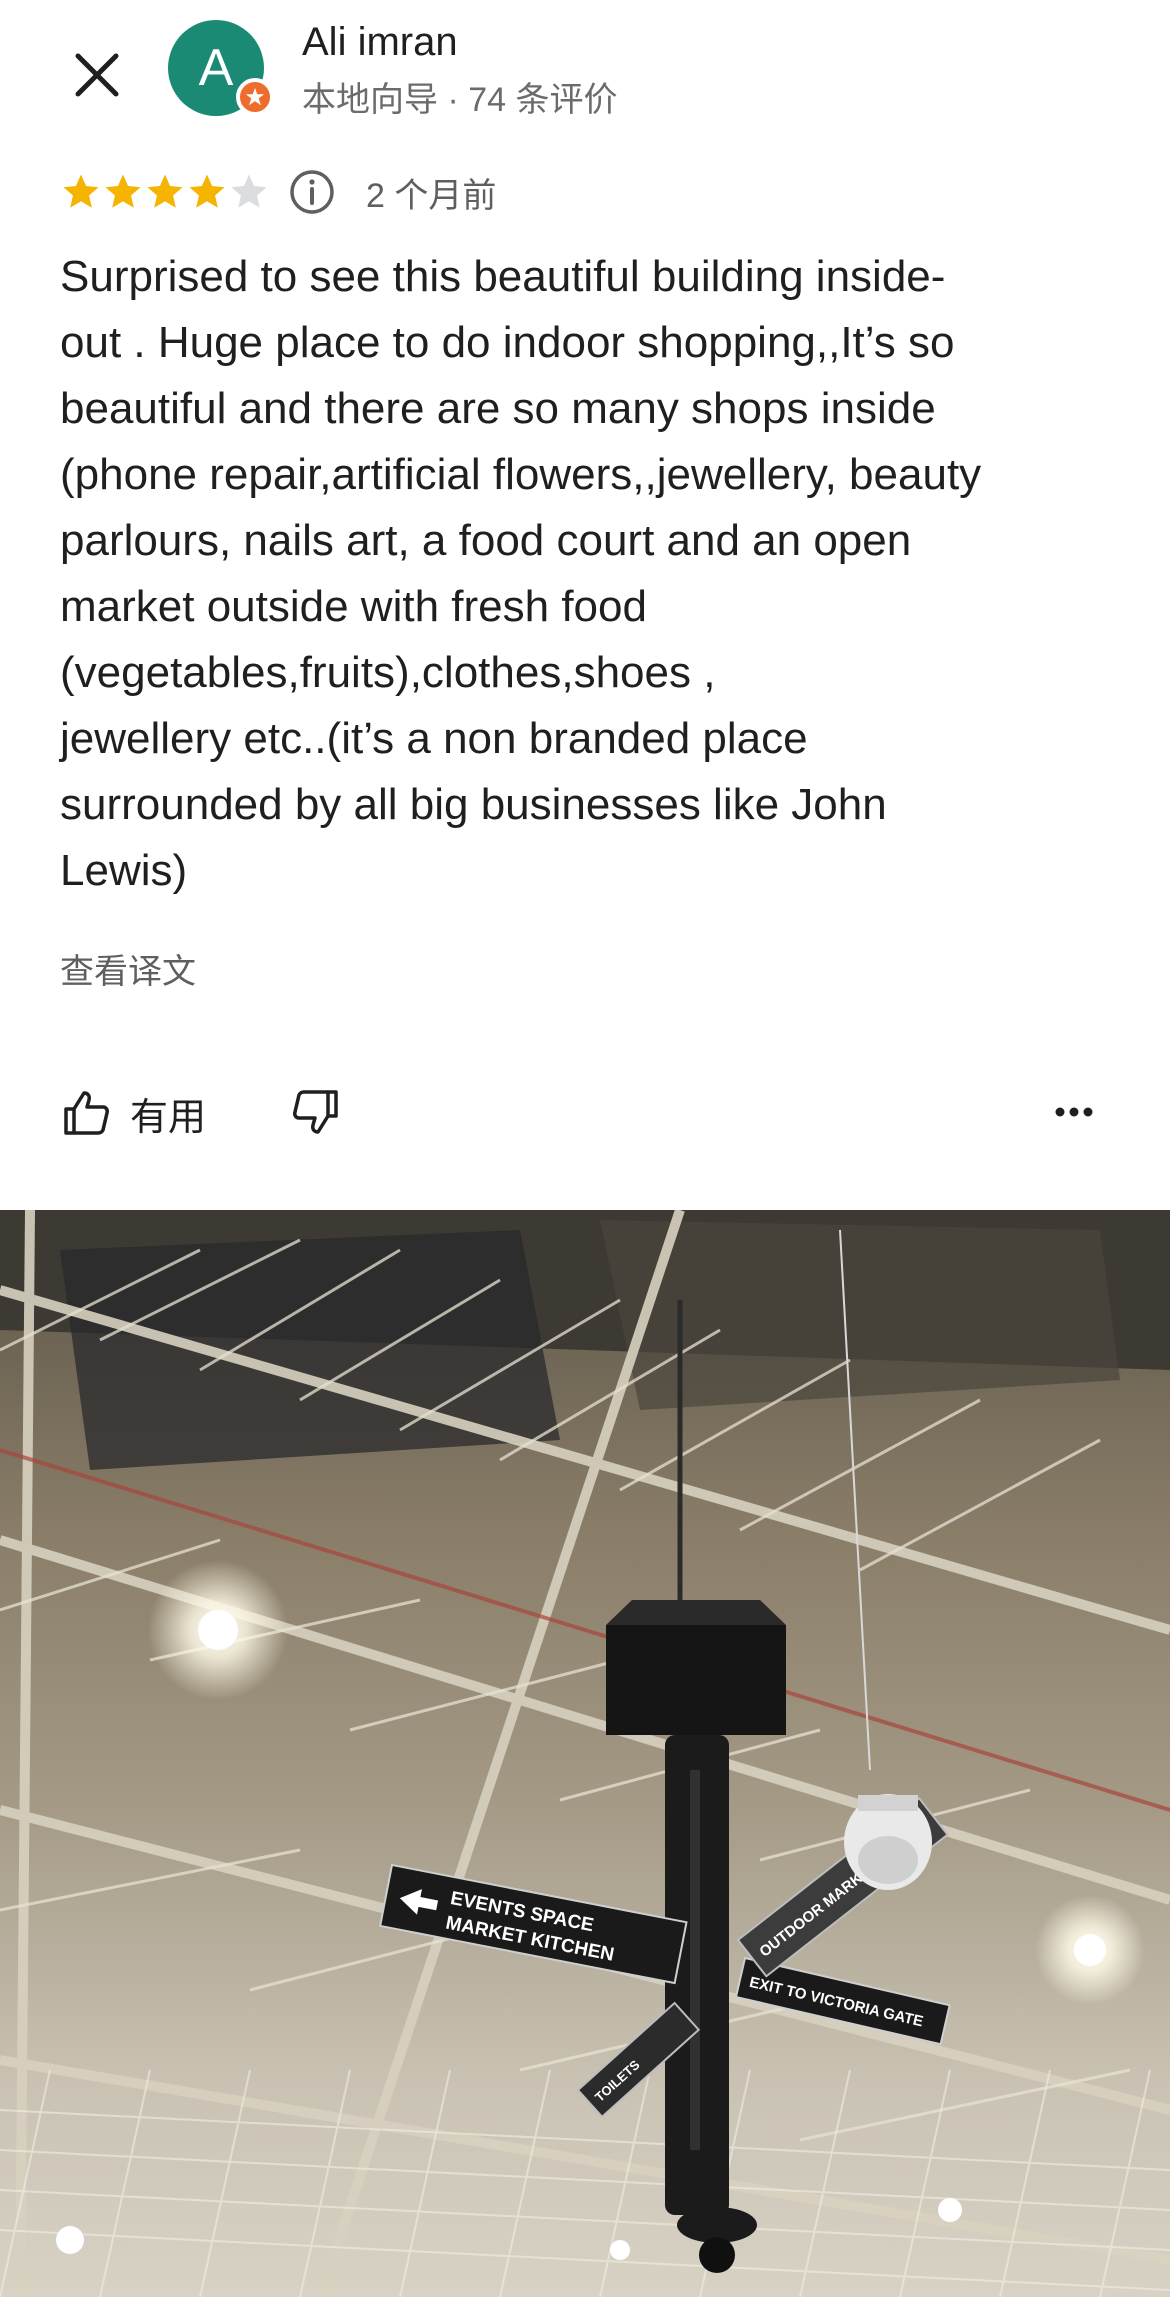 The image size is (1170, 2297). Describe the element at coordinates (249, 191) in the screenshot. I see `star-empty-icon` at that location.